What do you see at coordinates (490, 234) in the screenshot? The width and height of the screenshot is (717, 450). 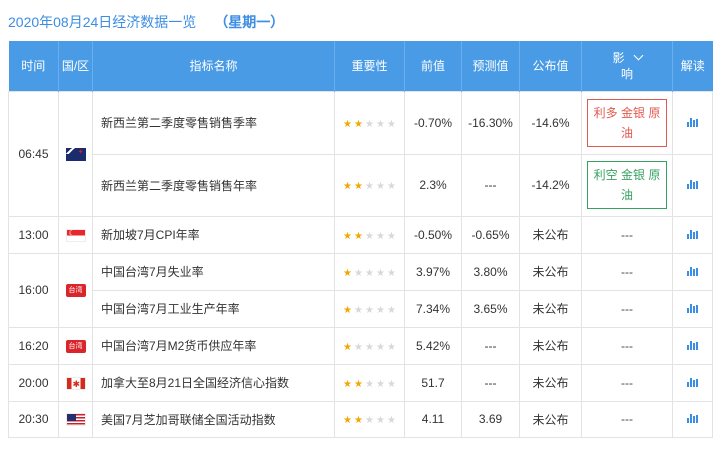 I see `forecast-value: -0.65%` at bounding box center [490, 234].